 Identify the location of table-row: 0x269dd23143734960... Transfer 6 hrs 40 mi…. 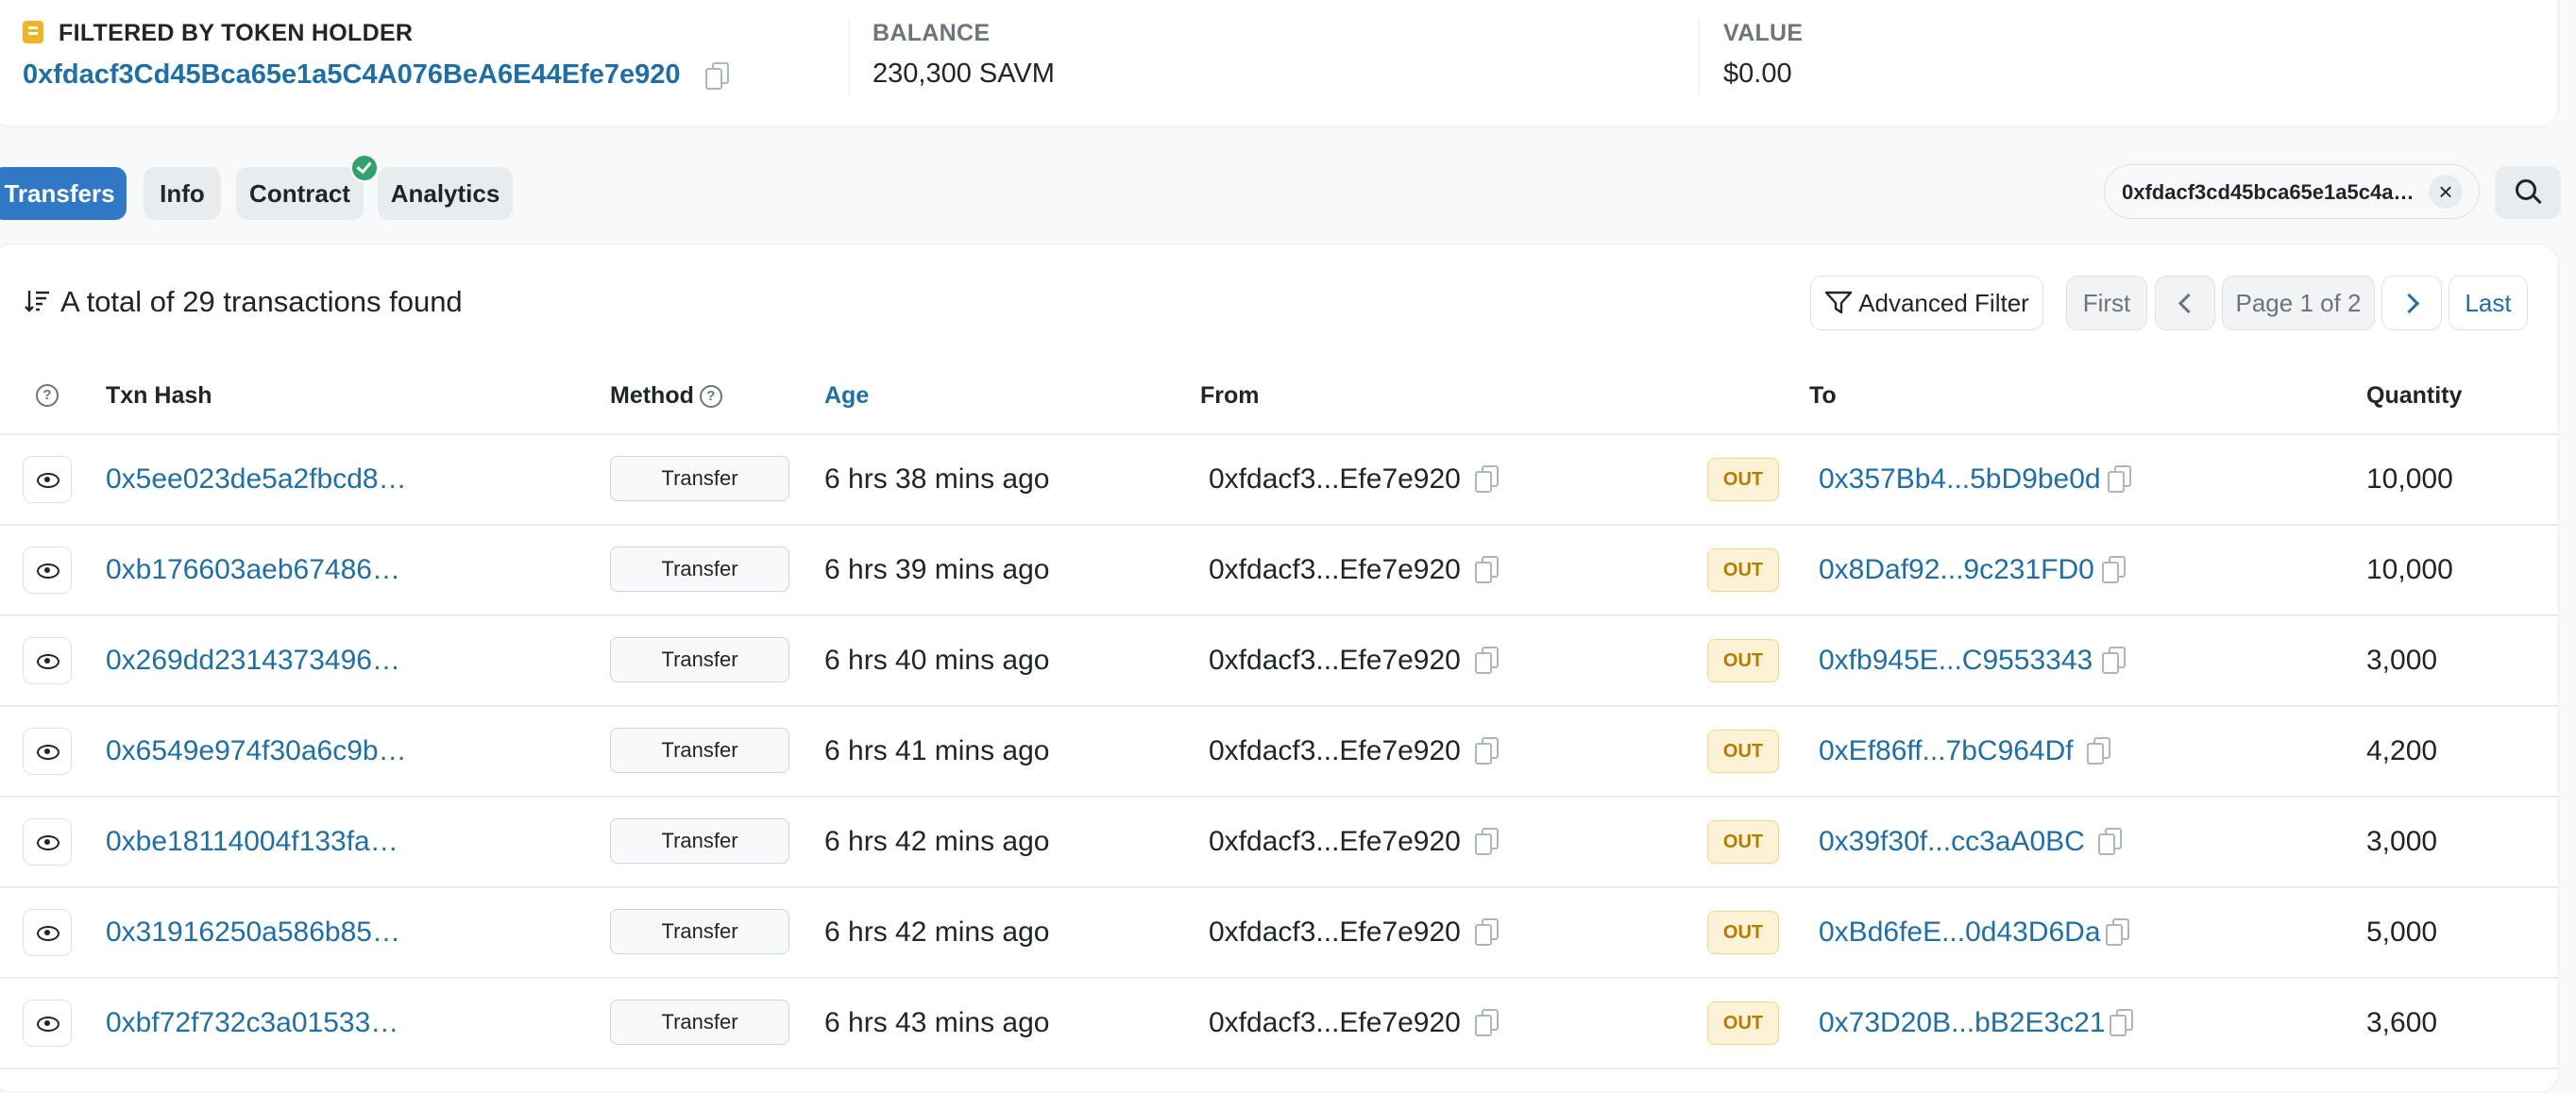
(1279, 661).